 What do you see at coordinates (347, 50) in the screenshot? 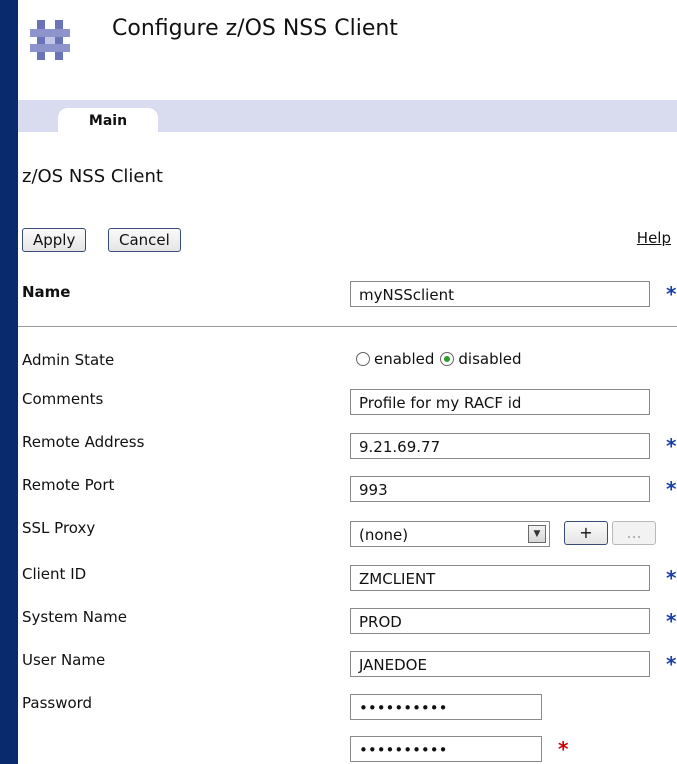
I see `page-header: Configure z/OS NSS Client` at bounding box center [347, 50].